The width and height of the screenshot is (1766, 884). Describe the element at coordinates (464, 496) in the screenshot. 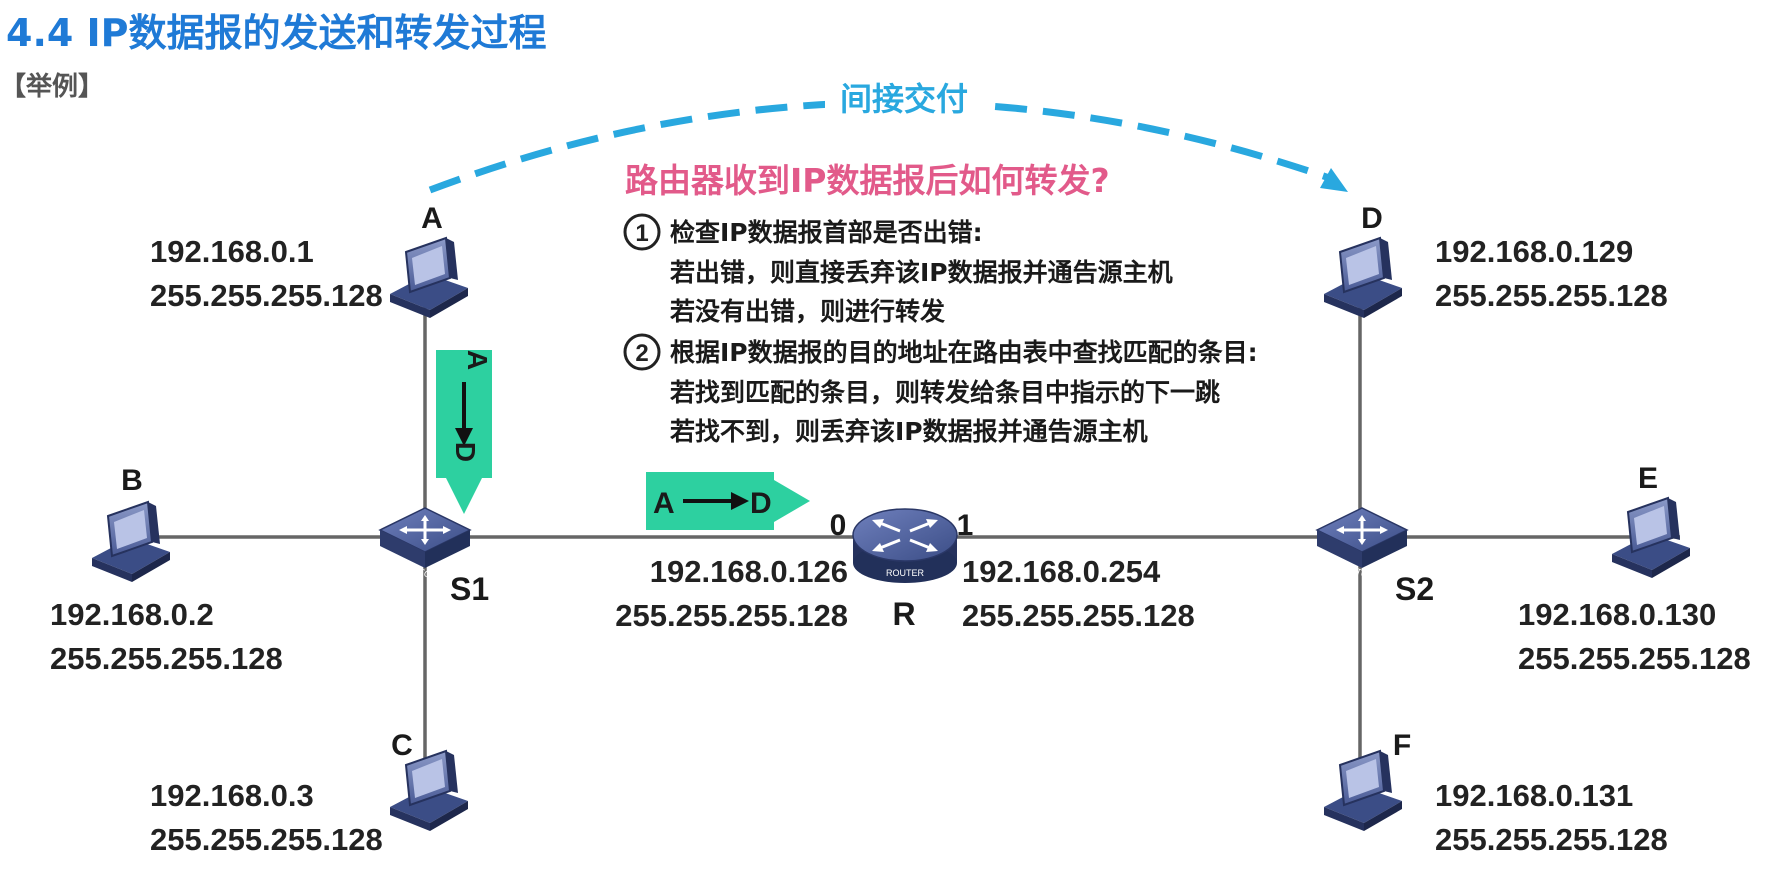

I see `packet-vertical-arrow-icon` at that location.